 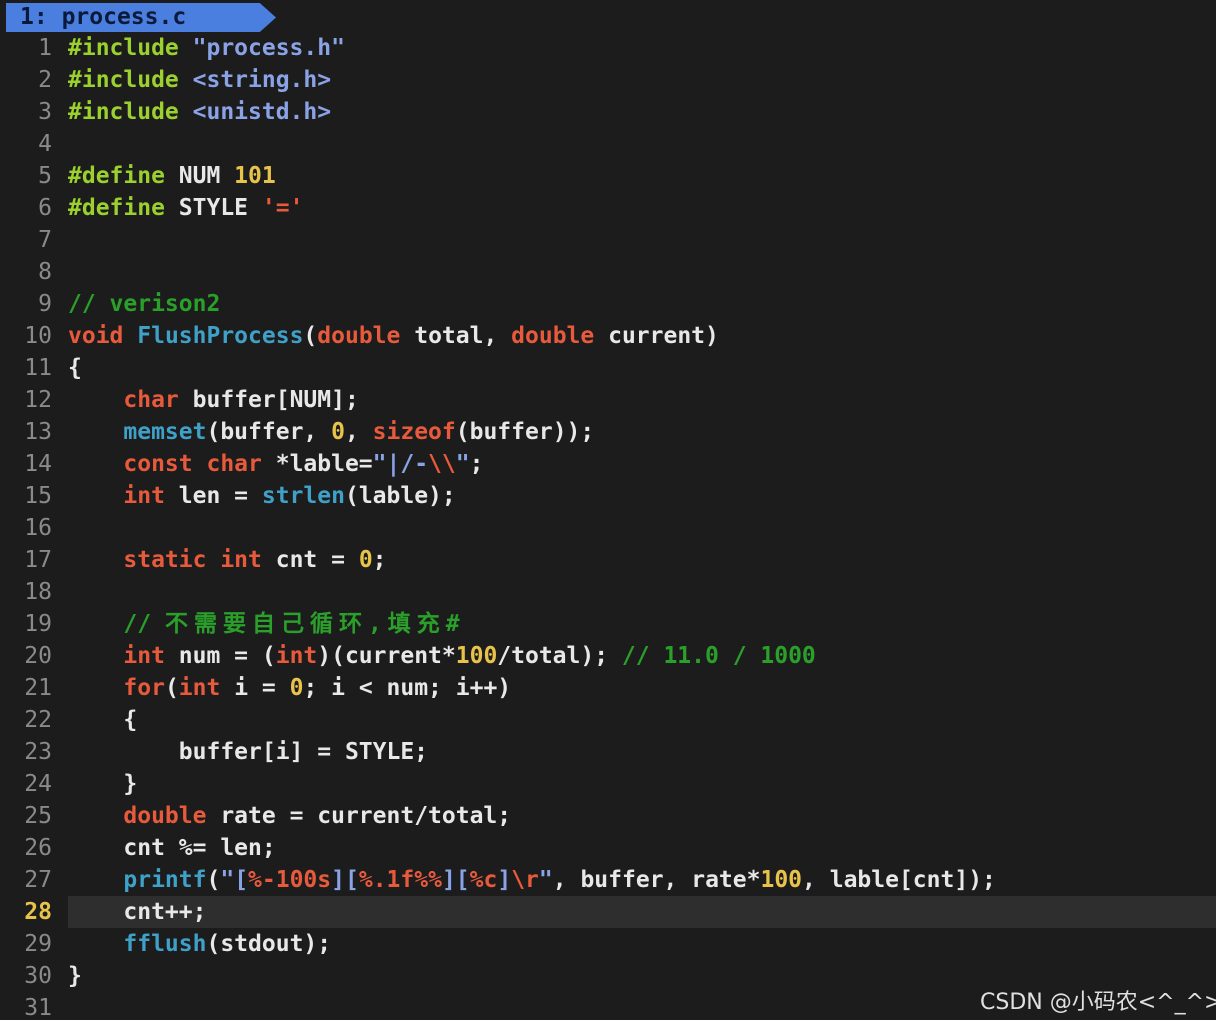 I want to click on code-token: // verison2, so click(x=144, y=304).